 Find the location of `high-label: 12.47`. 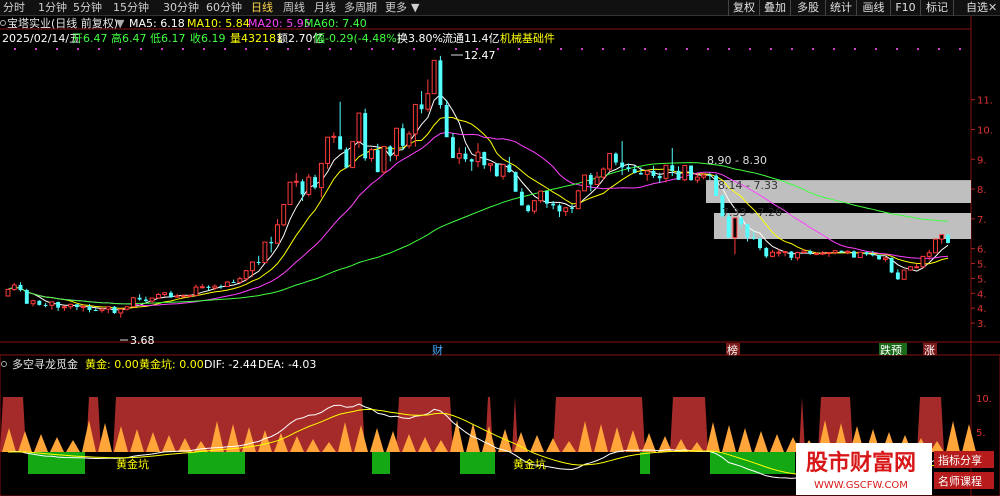

high-label: 12.47 is located at coordinates (480, 55).